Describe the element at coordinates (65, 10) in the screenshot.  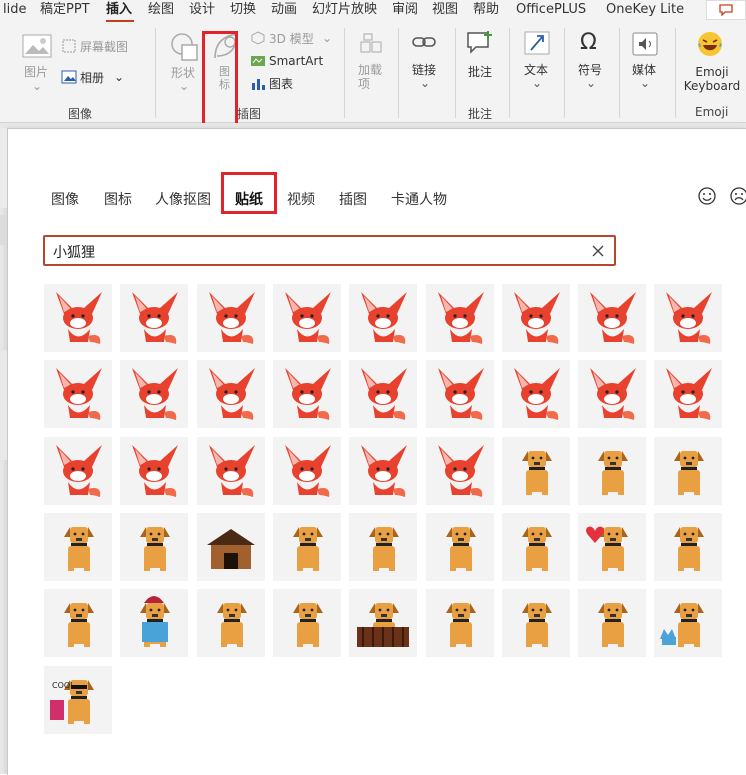
I see `menu-tab-gaoding: 稿定PPT` at that location.